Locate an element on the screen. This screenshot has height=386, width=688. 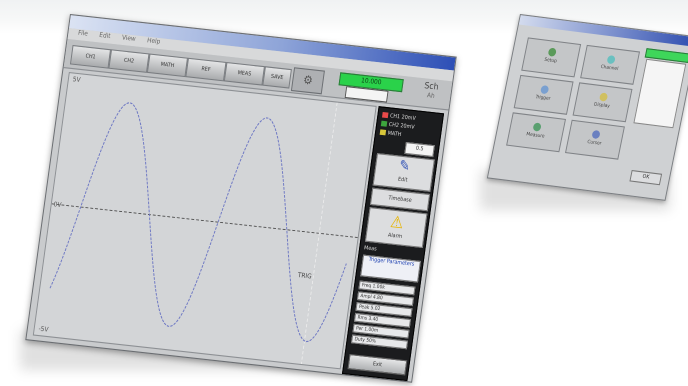
zero-label: 0V is located at coordinates (57, 205).